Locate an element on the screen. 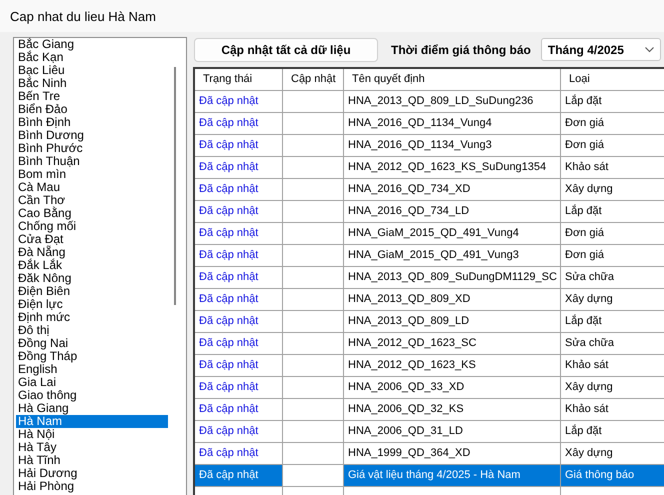 This screenshot has width=664, height=495. province-item: Đắk Lắk is located at coordinates (92, 265).